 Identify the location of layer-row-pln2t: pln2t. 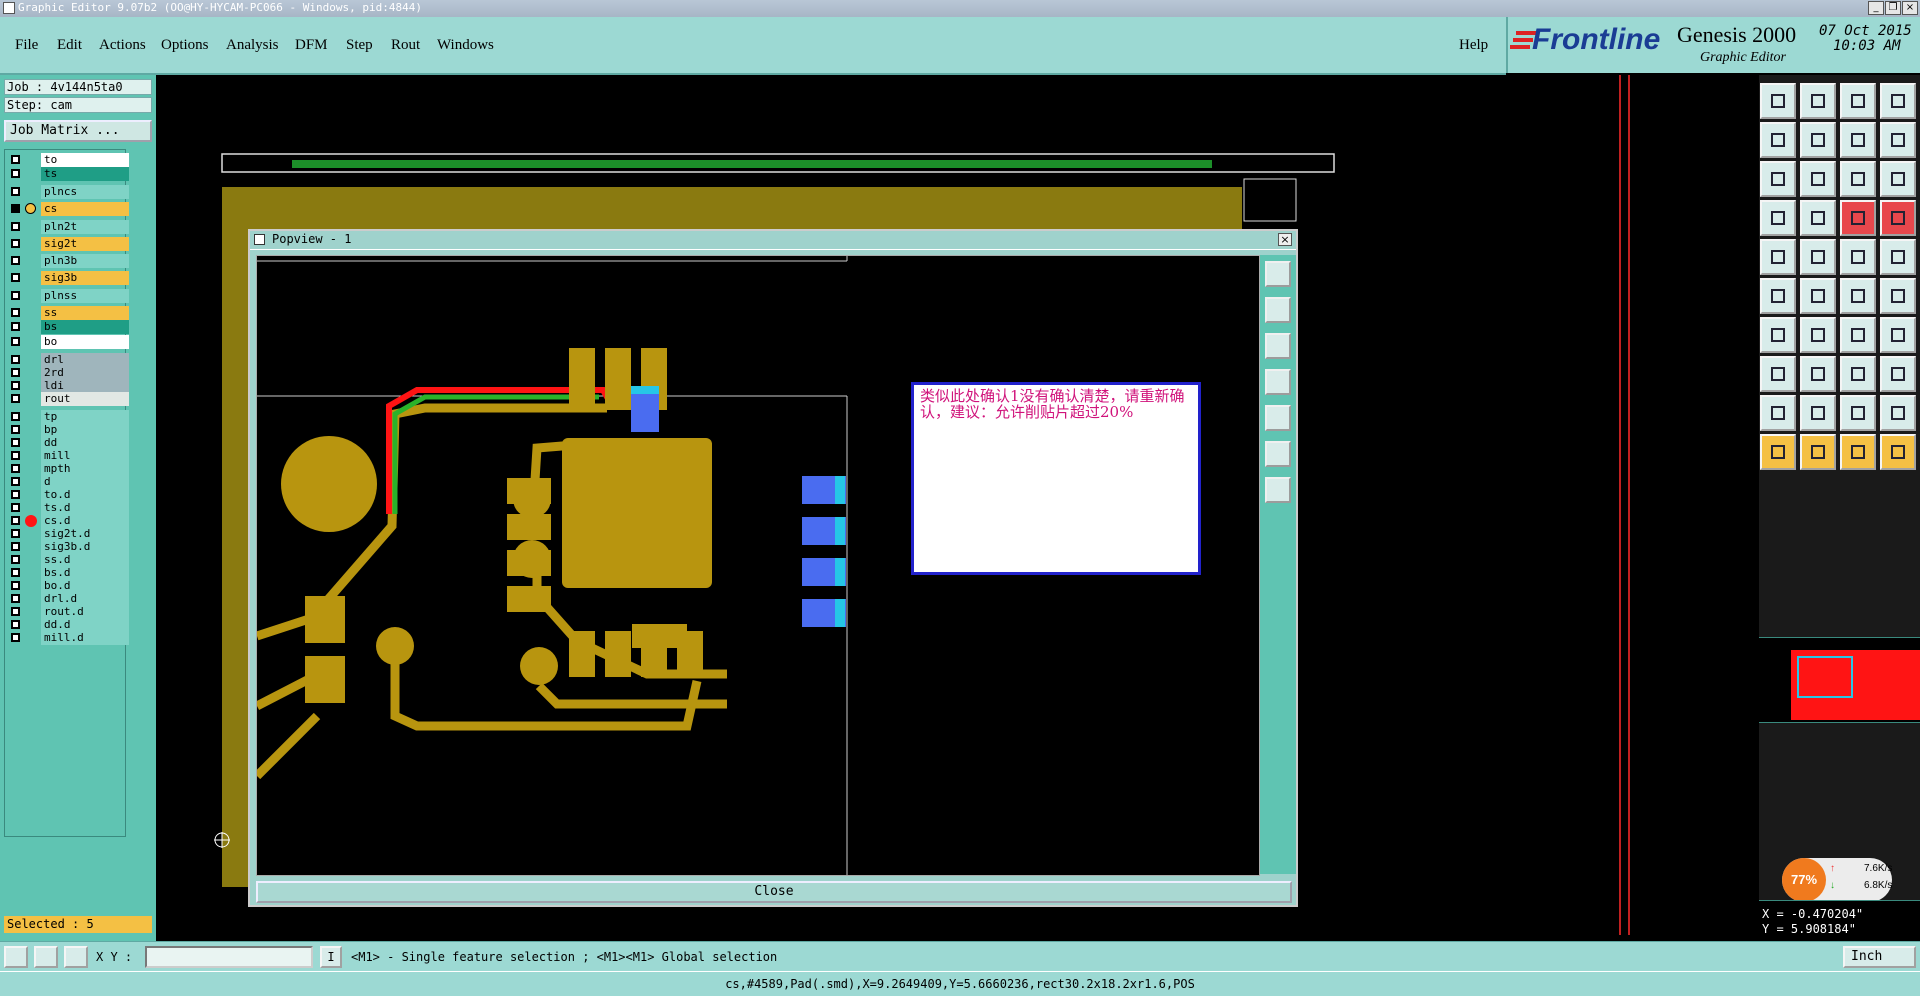
(68, 227).